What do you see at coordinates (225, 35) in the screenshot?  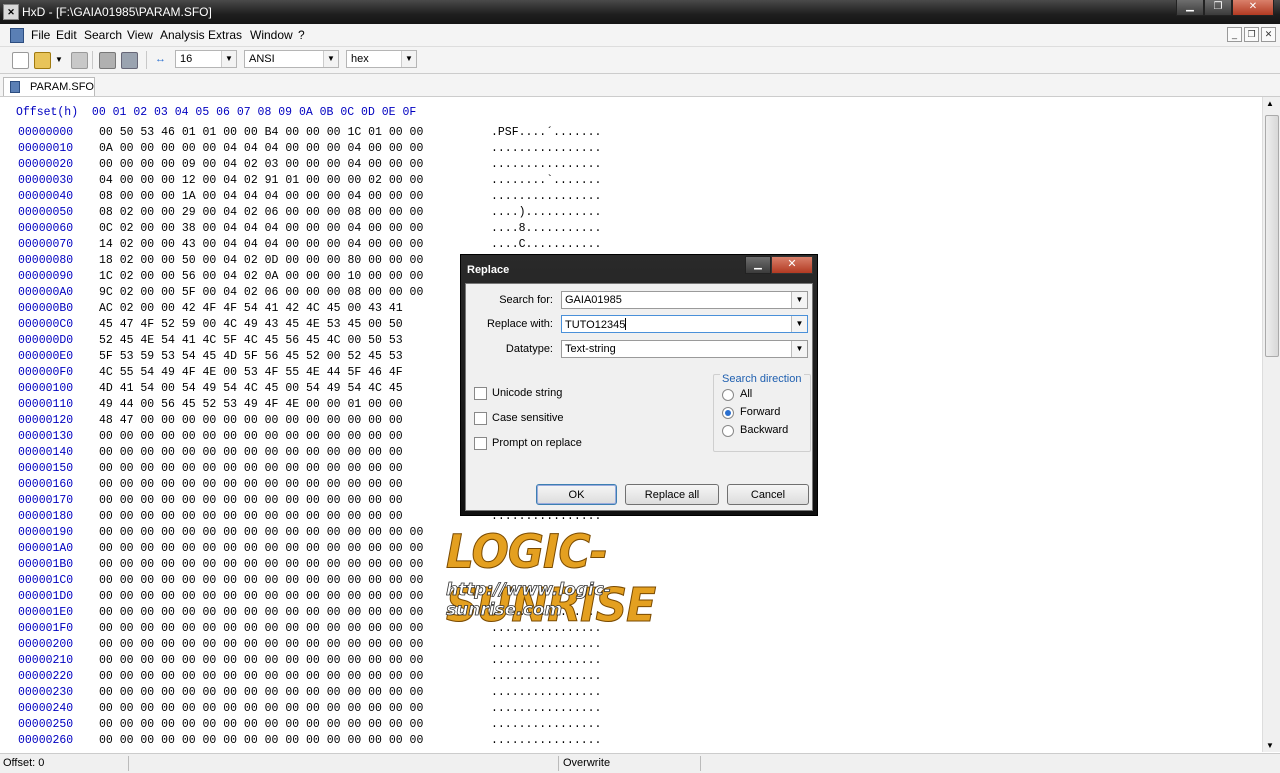 I see `menu-extras: Extras` at bounding box center [225, 35].